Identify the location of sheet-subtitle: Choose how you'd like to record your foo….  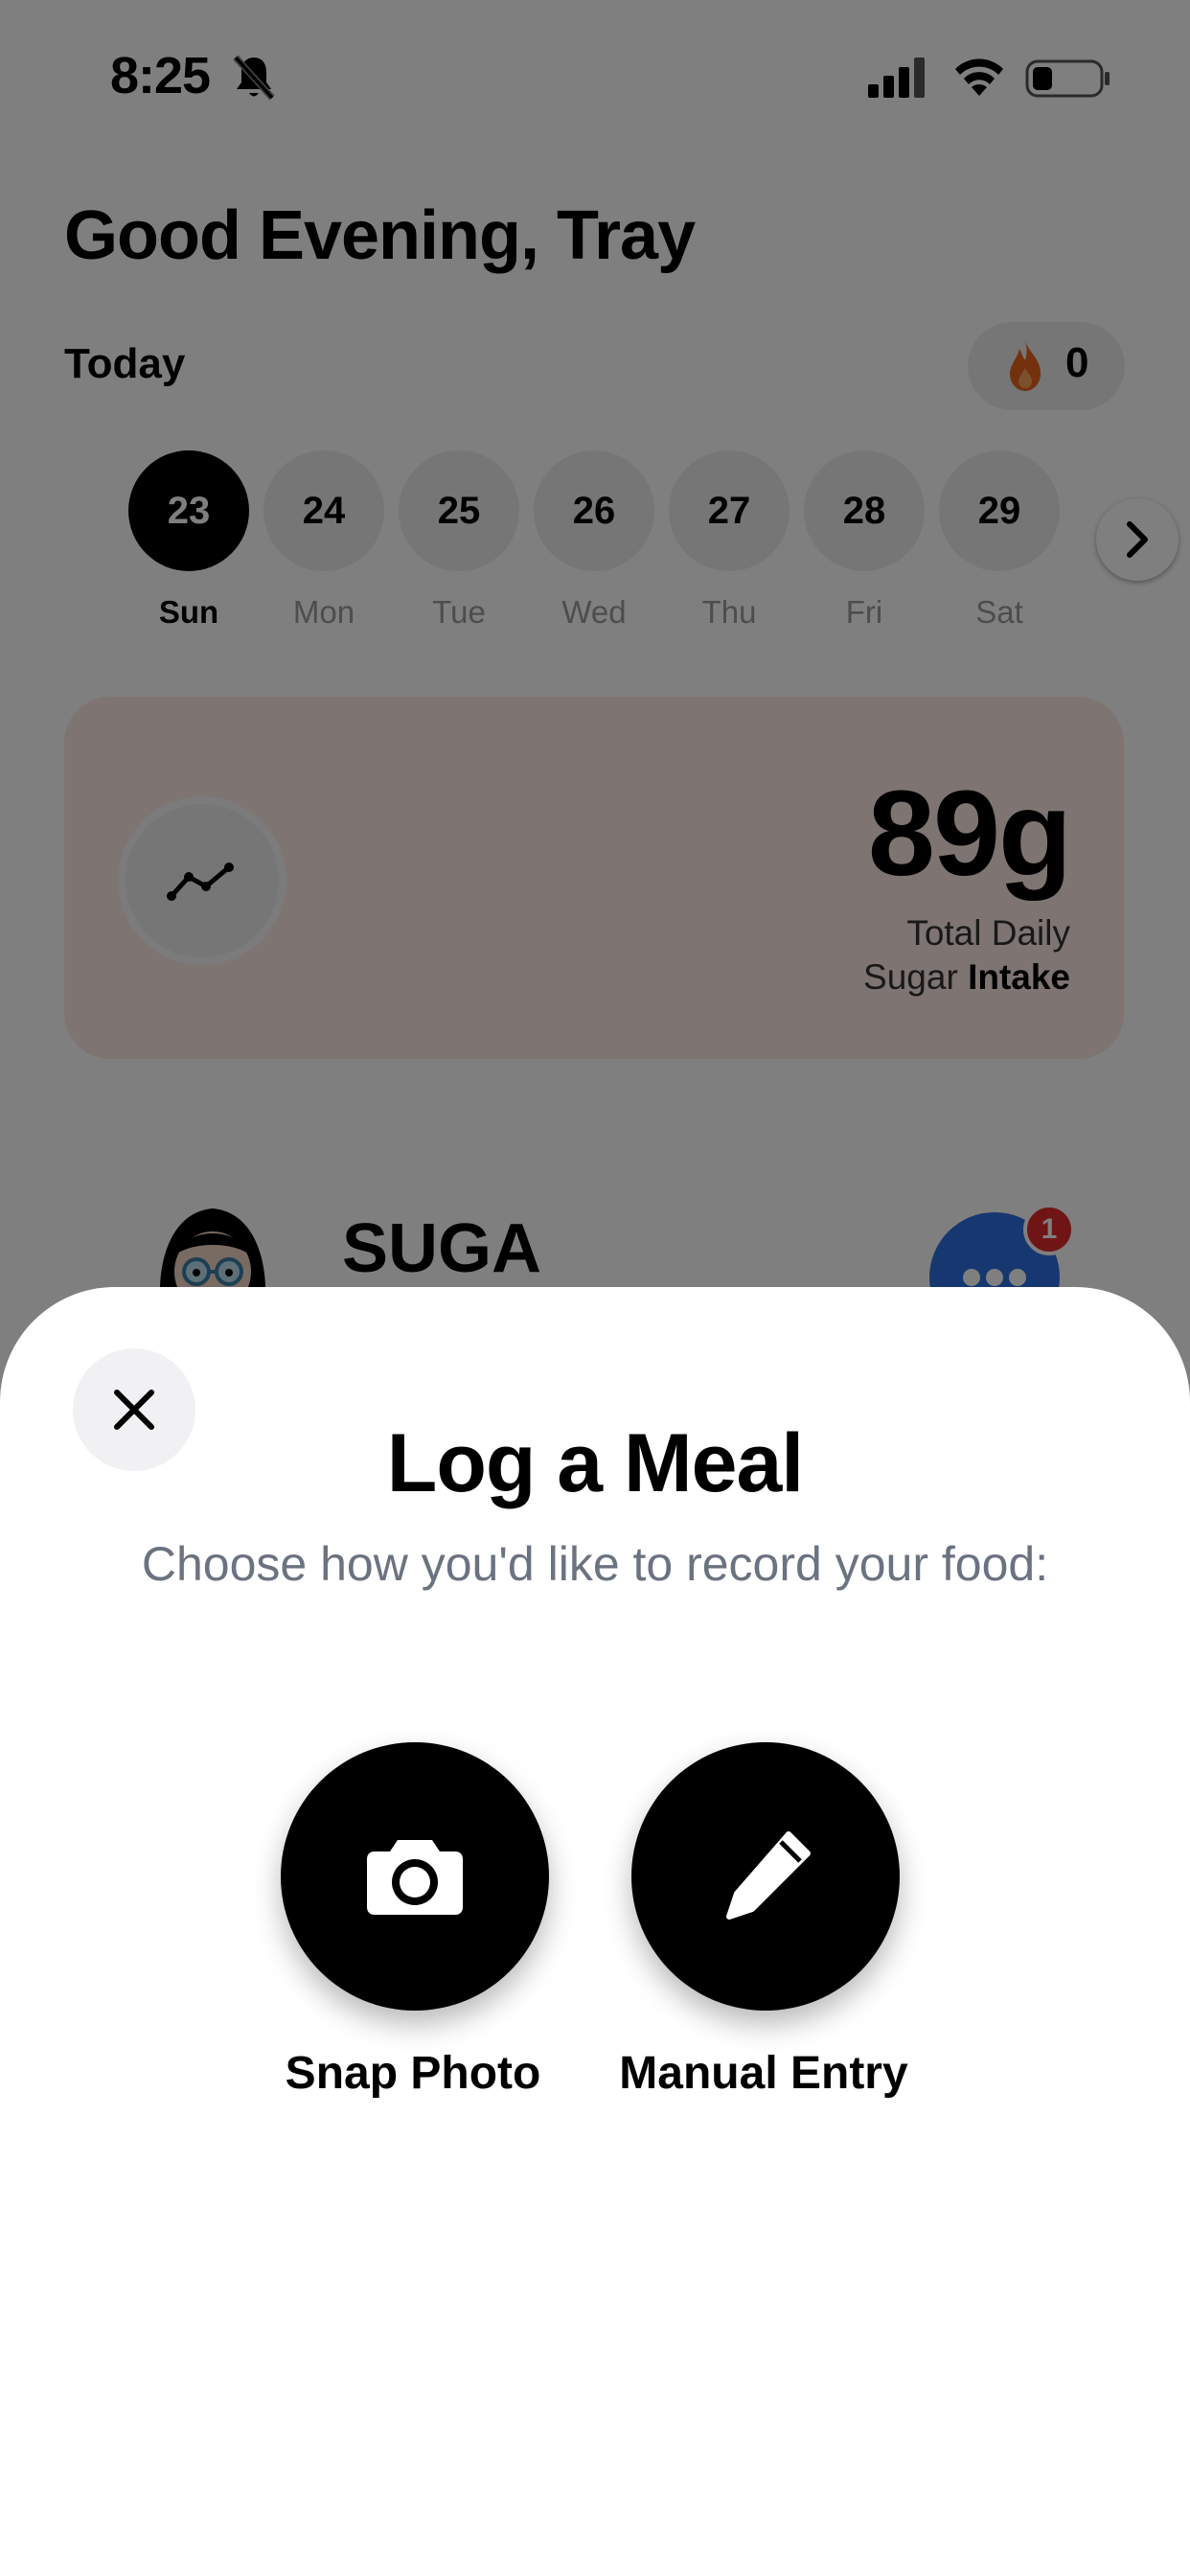
(595, 1564).